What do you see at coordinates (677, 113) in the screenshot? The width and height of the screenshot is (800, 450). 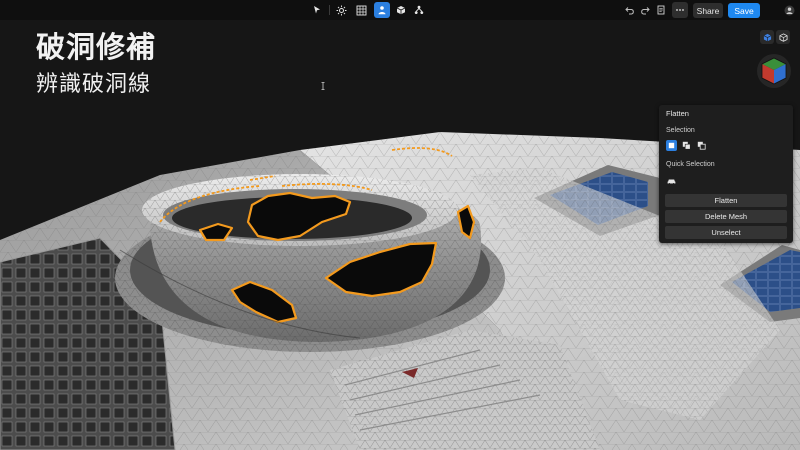 I see `panel-title: Flatten` at bounding box center [677, 113].